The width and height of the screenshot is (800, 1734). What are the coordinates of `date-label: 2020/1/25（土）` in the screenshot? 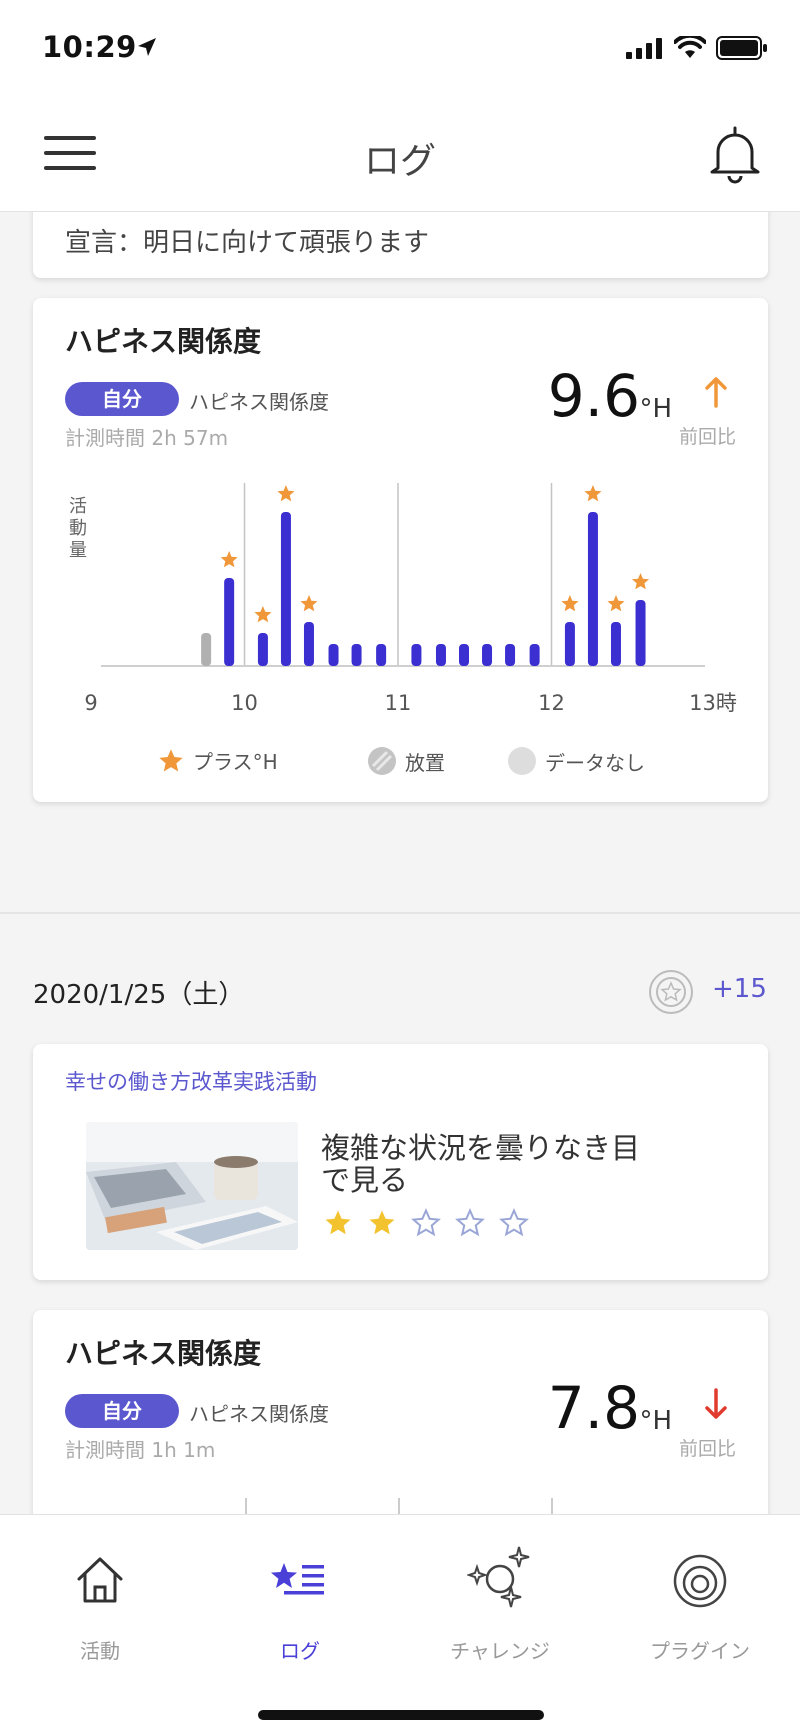 It's located at (139, 995).